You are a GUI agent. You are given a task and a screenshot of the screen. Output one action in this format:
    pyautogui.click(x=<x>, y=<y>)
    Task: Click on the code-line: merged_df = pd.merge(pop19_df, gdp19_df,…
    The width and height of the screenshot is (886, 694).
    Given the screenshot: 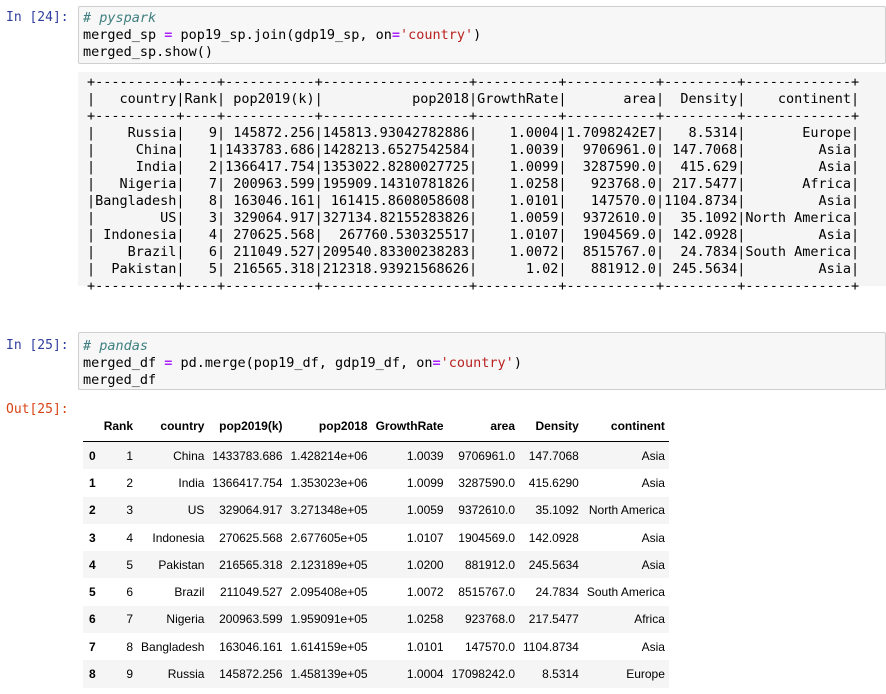 What is the action you would take?
    pyautogui.click(x=482, y=363)
    